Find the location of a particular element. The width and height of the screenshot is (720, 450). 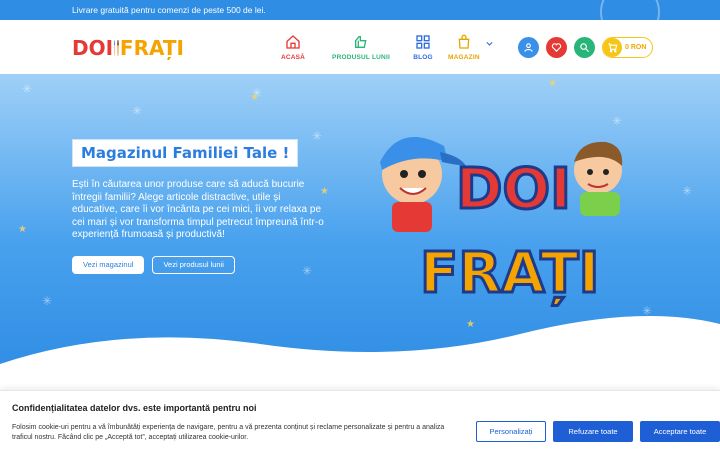

nav-item-blog: BLOG is located at coordinates (423, 47).